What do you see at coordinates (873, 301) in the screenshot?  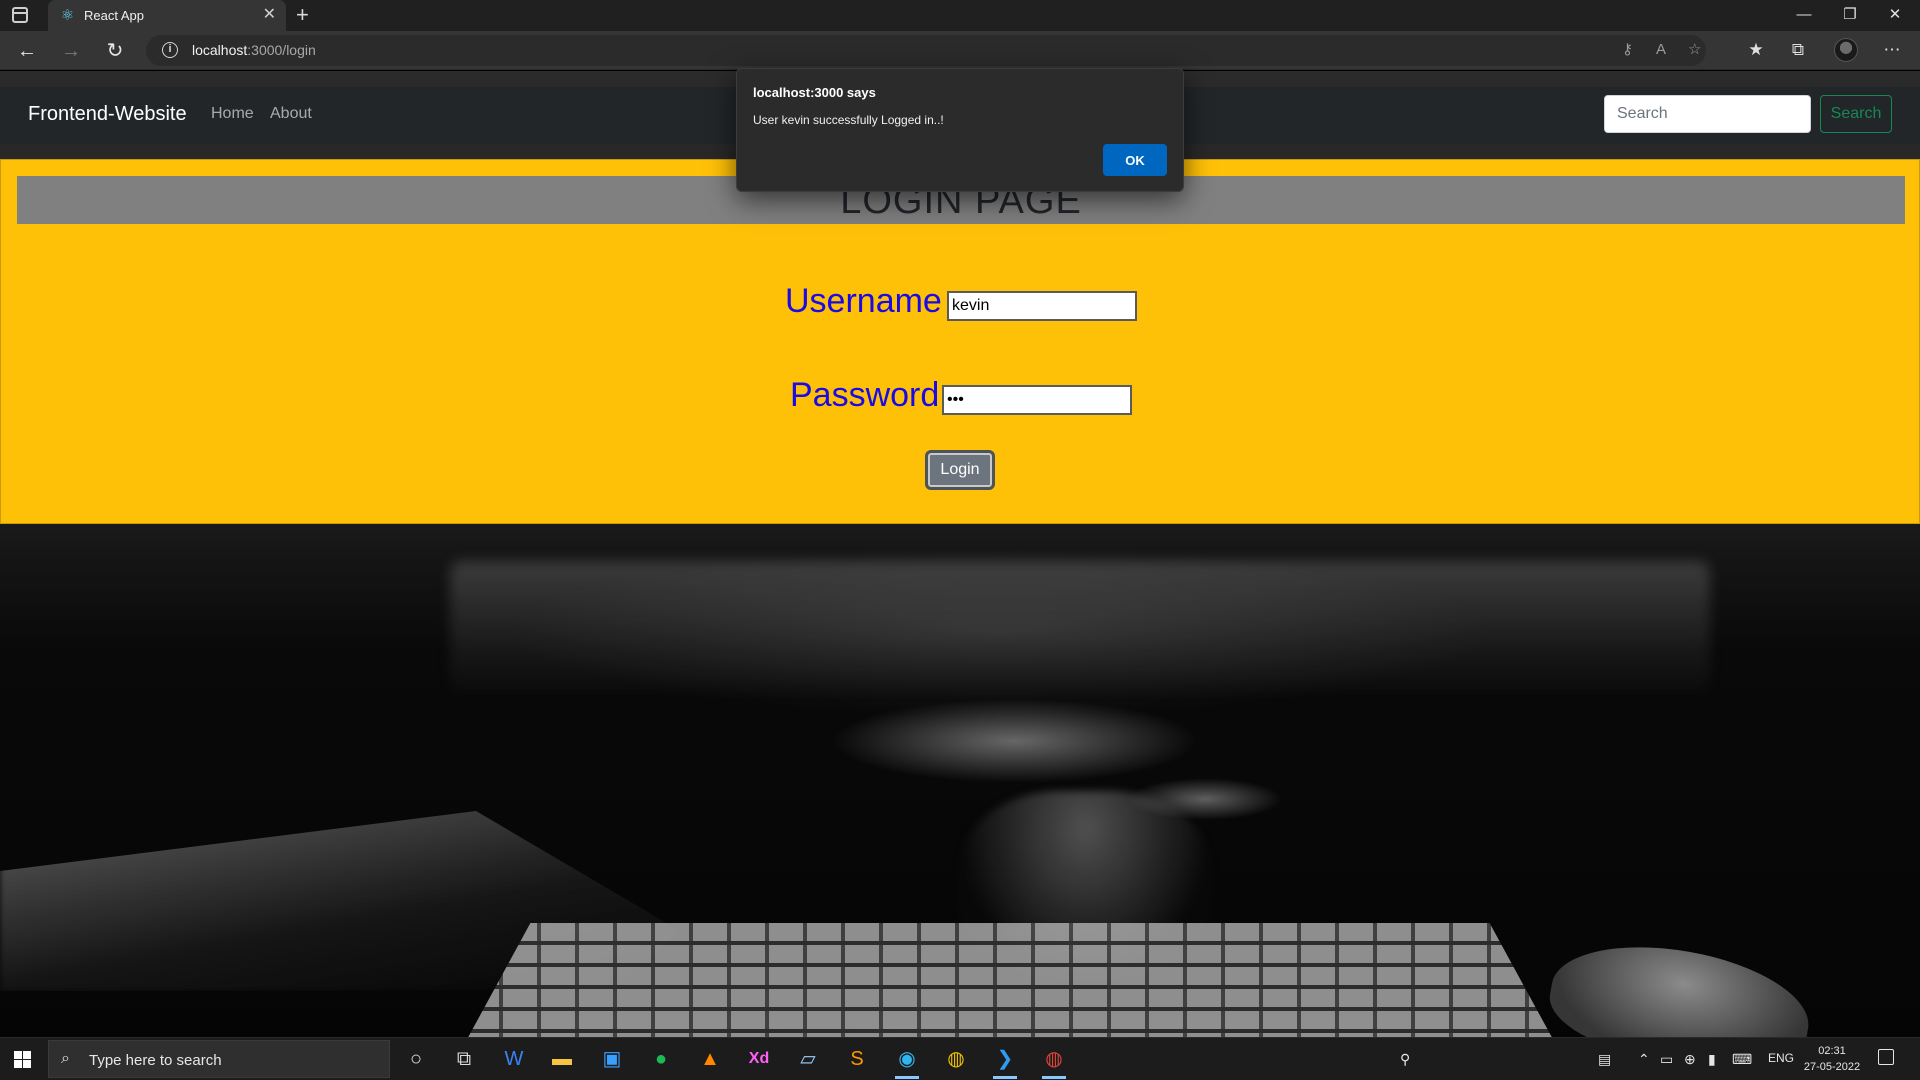 I see `username-label: Username :` at bounding box center [873, 301].